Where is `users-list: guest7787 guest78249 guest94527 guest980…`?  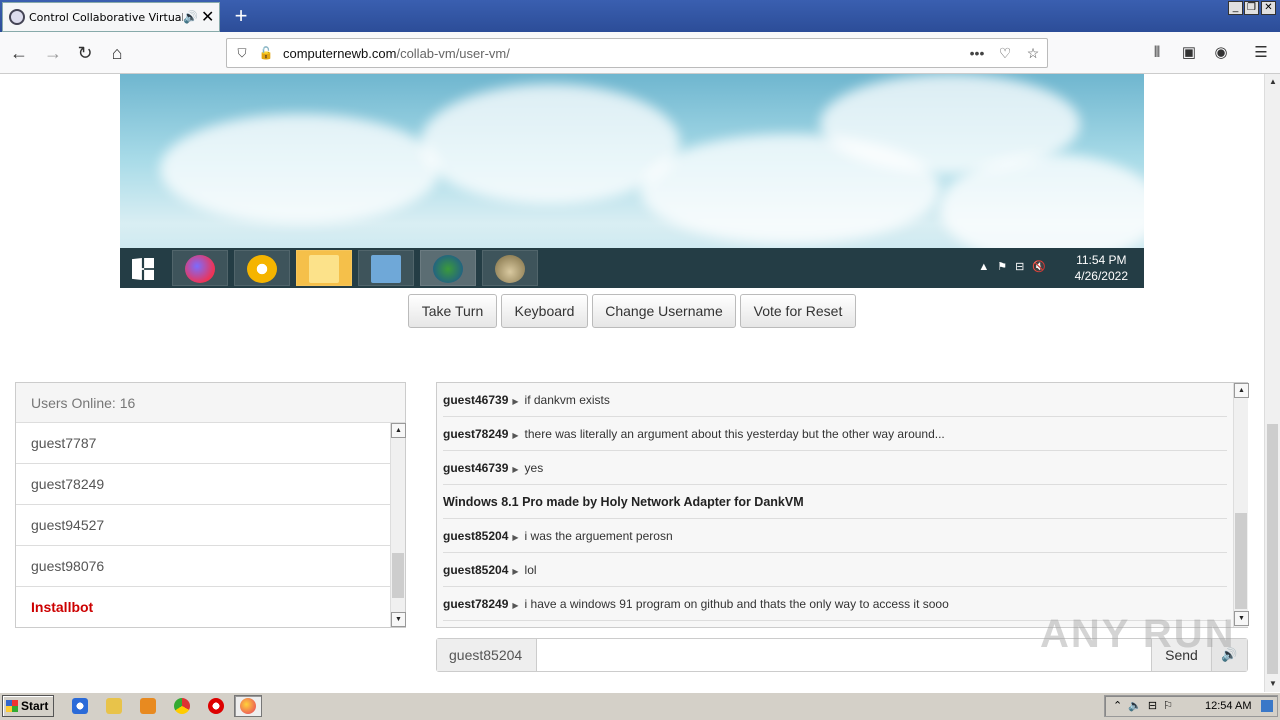
users-list: guest7787 guest78249 guest94527 guest980… is located at coordinates (203, 525).